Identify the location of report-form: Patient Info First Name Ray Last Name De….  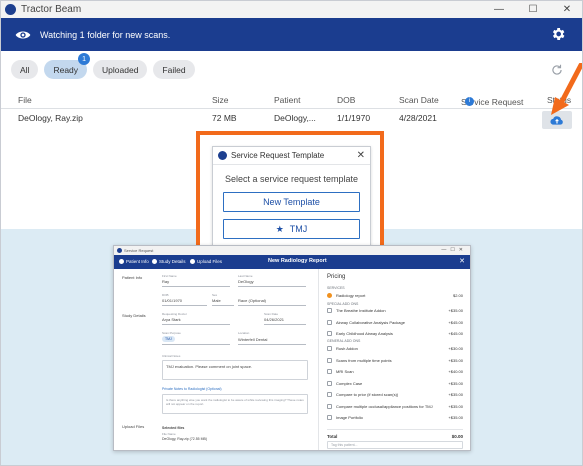
(216, 359).